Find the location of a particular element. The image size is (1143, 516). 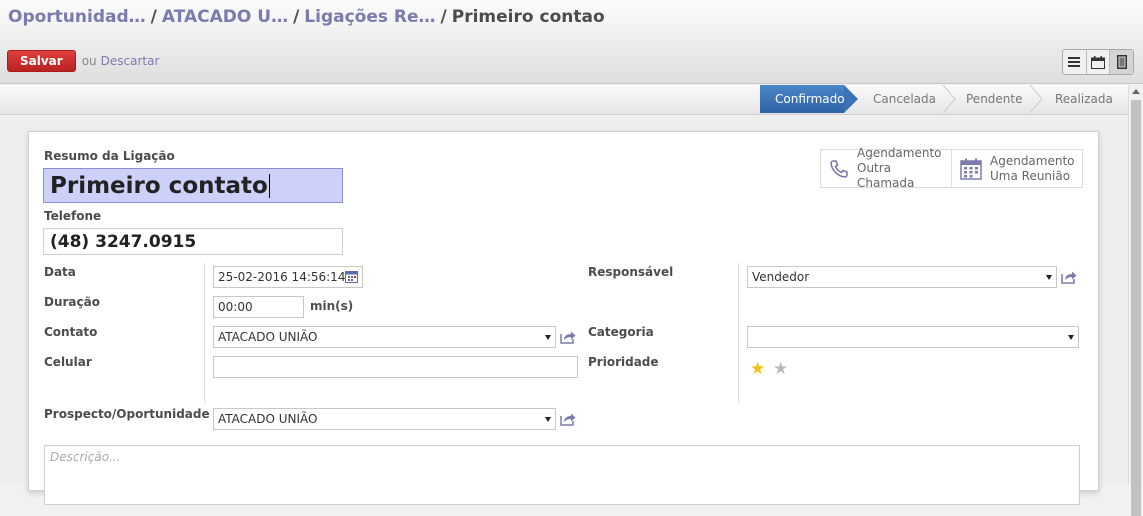

date-label: Data is located at coordinates (60, 272).